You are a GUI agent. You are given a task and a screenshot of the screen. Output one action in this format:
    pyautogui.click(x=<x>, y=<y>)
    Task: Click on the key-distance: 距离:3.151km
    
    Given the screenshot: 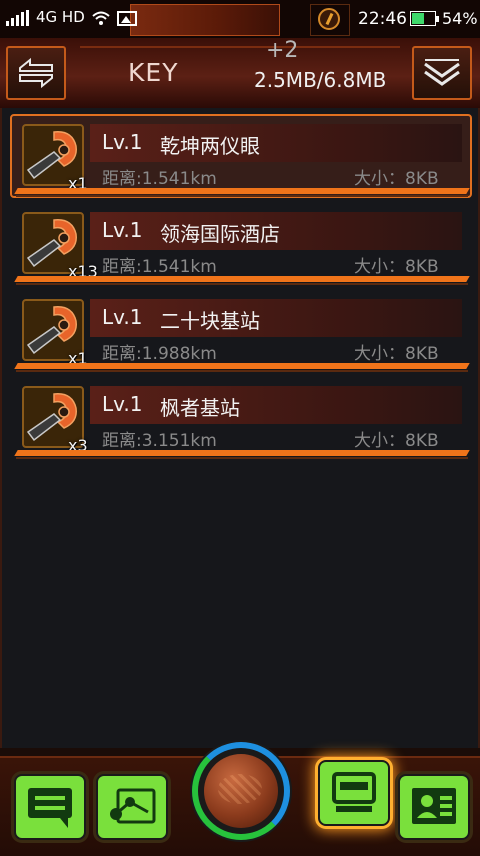 What is the action you would take?
    pyautogui.click(x=159, y=441)
    